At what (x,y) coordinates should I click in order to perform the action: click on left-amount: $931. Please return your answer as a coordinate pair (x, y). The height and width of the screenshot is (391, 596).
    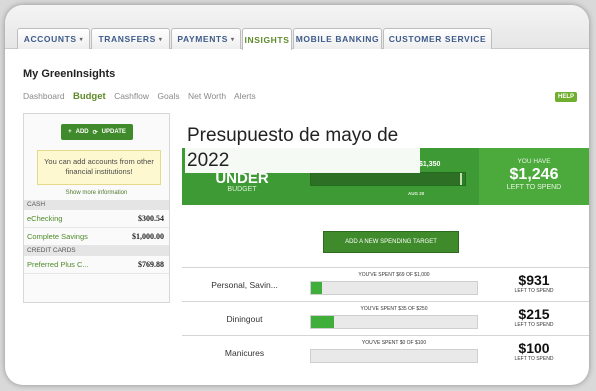
    Looking at the image, I should click on (534, 280).